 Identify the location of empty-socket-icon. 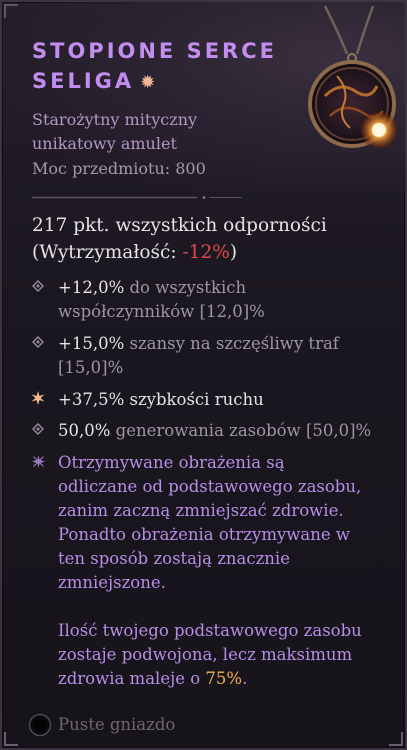
(40, 725).